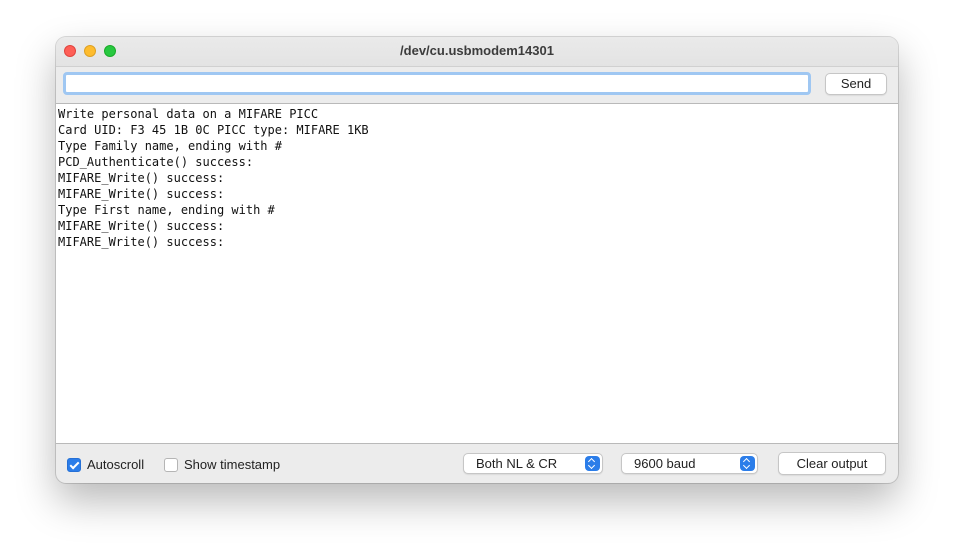  Describe the element at coordinates (170, 146) in the screenshot. I see `output-line: Type Family name, ending with #` at that location.